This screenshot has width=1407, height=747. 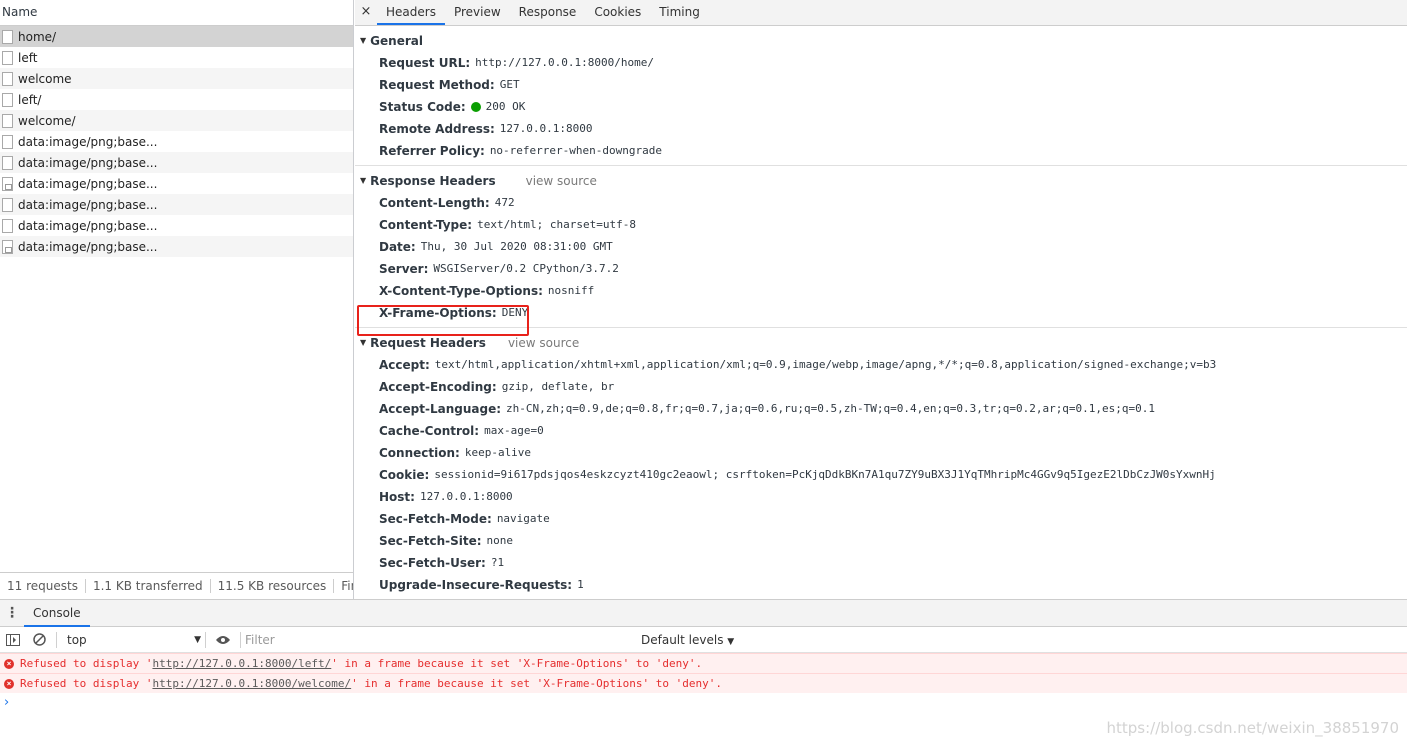 I want to click on tab-cookies: Cookies, so click(x=617, y=12).